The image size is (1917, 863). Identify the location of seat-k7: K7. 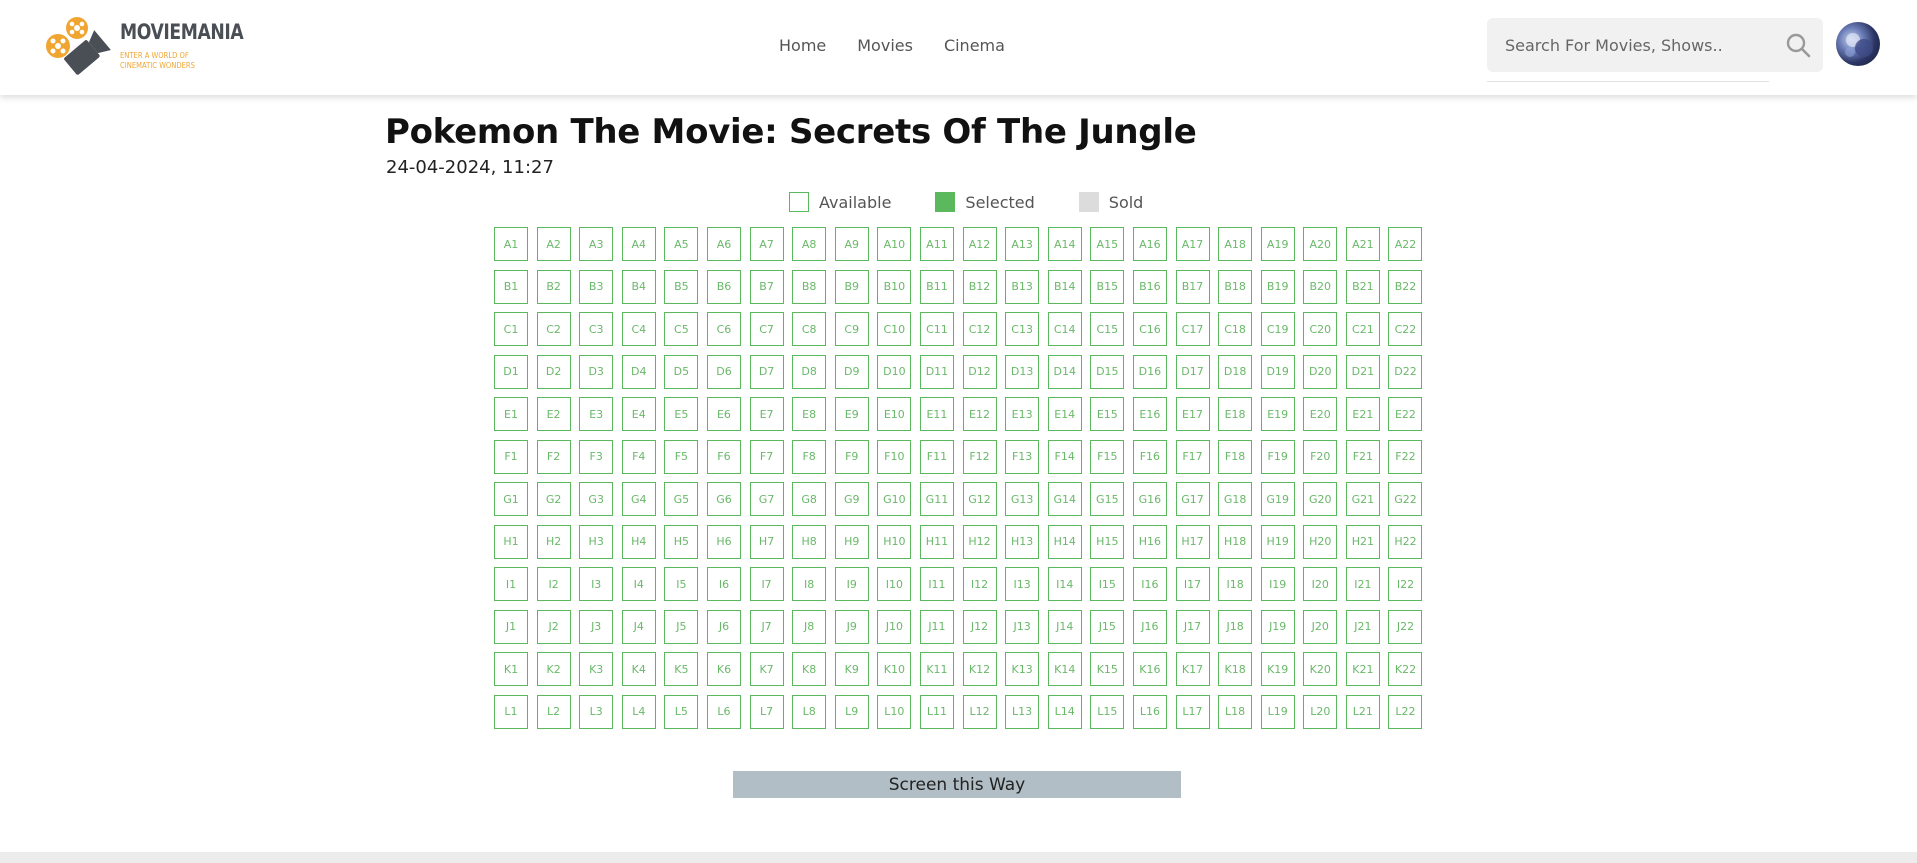
(766, 669).